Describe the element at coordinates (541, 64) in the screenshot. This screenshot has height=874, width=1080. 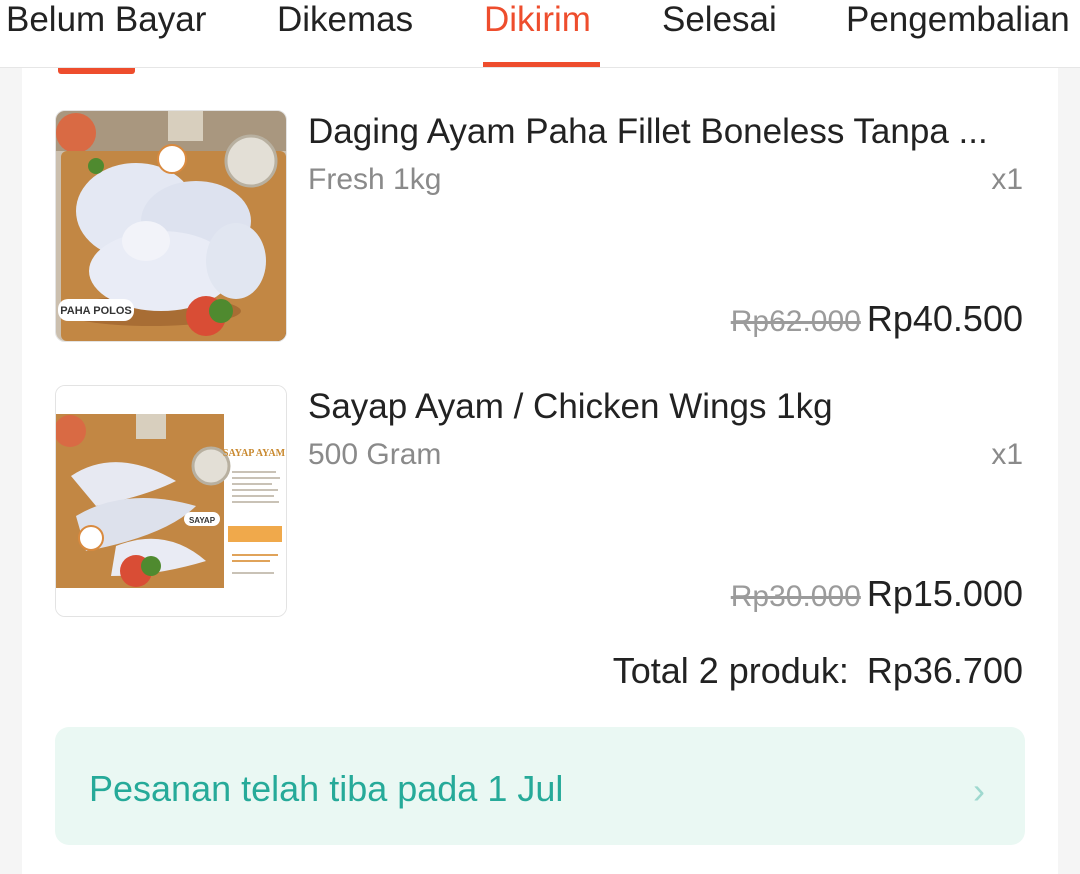
I see `active-tab-indicator` at that location.